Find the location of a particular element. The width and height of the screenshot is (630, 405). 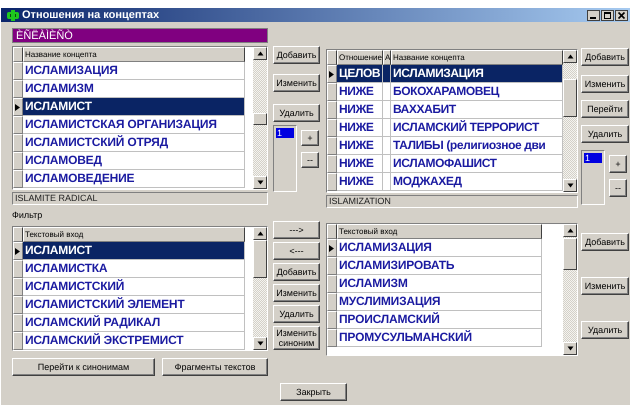

maximize-icon is located at coordinates (607, 15).